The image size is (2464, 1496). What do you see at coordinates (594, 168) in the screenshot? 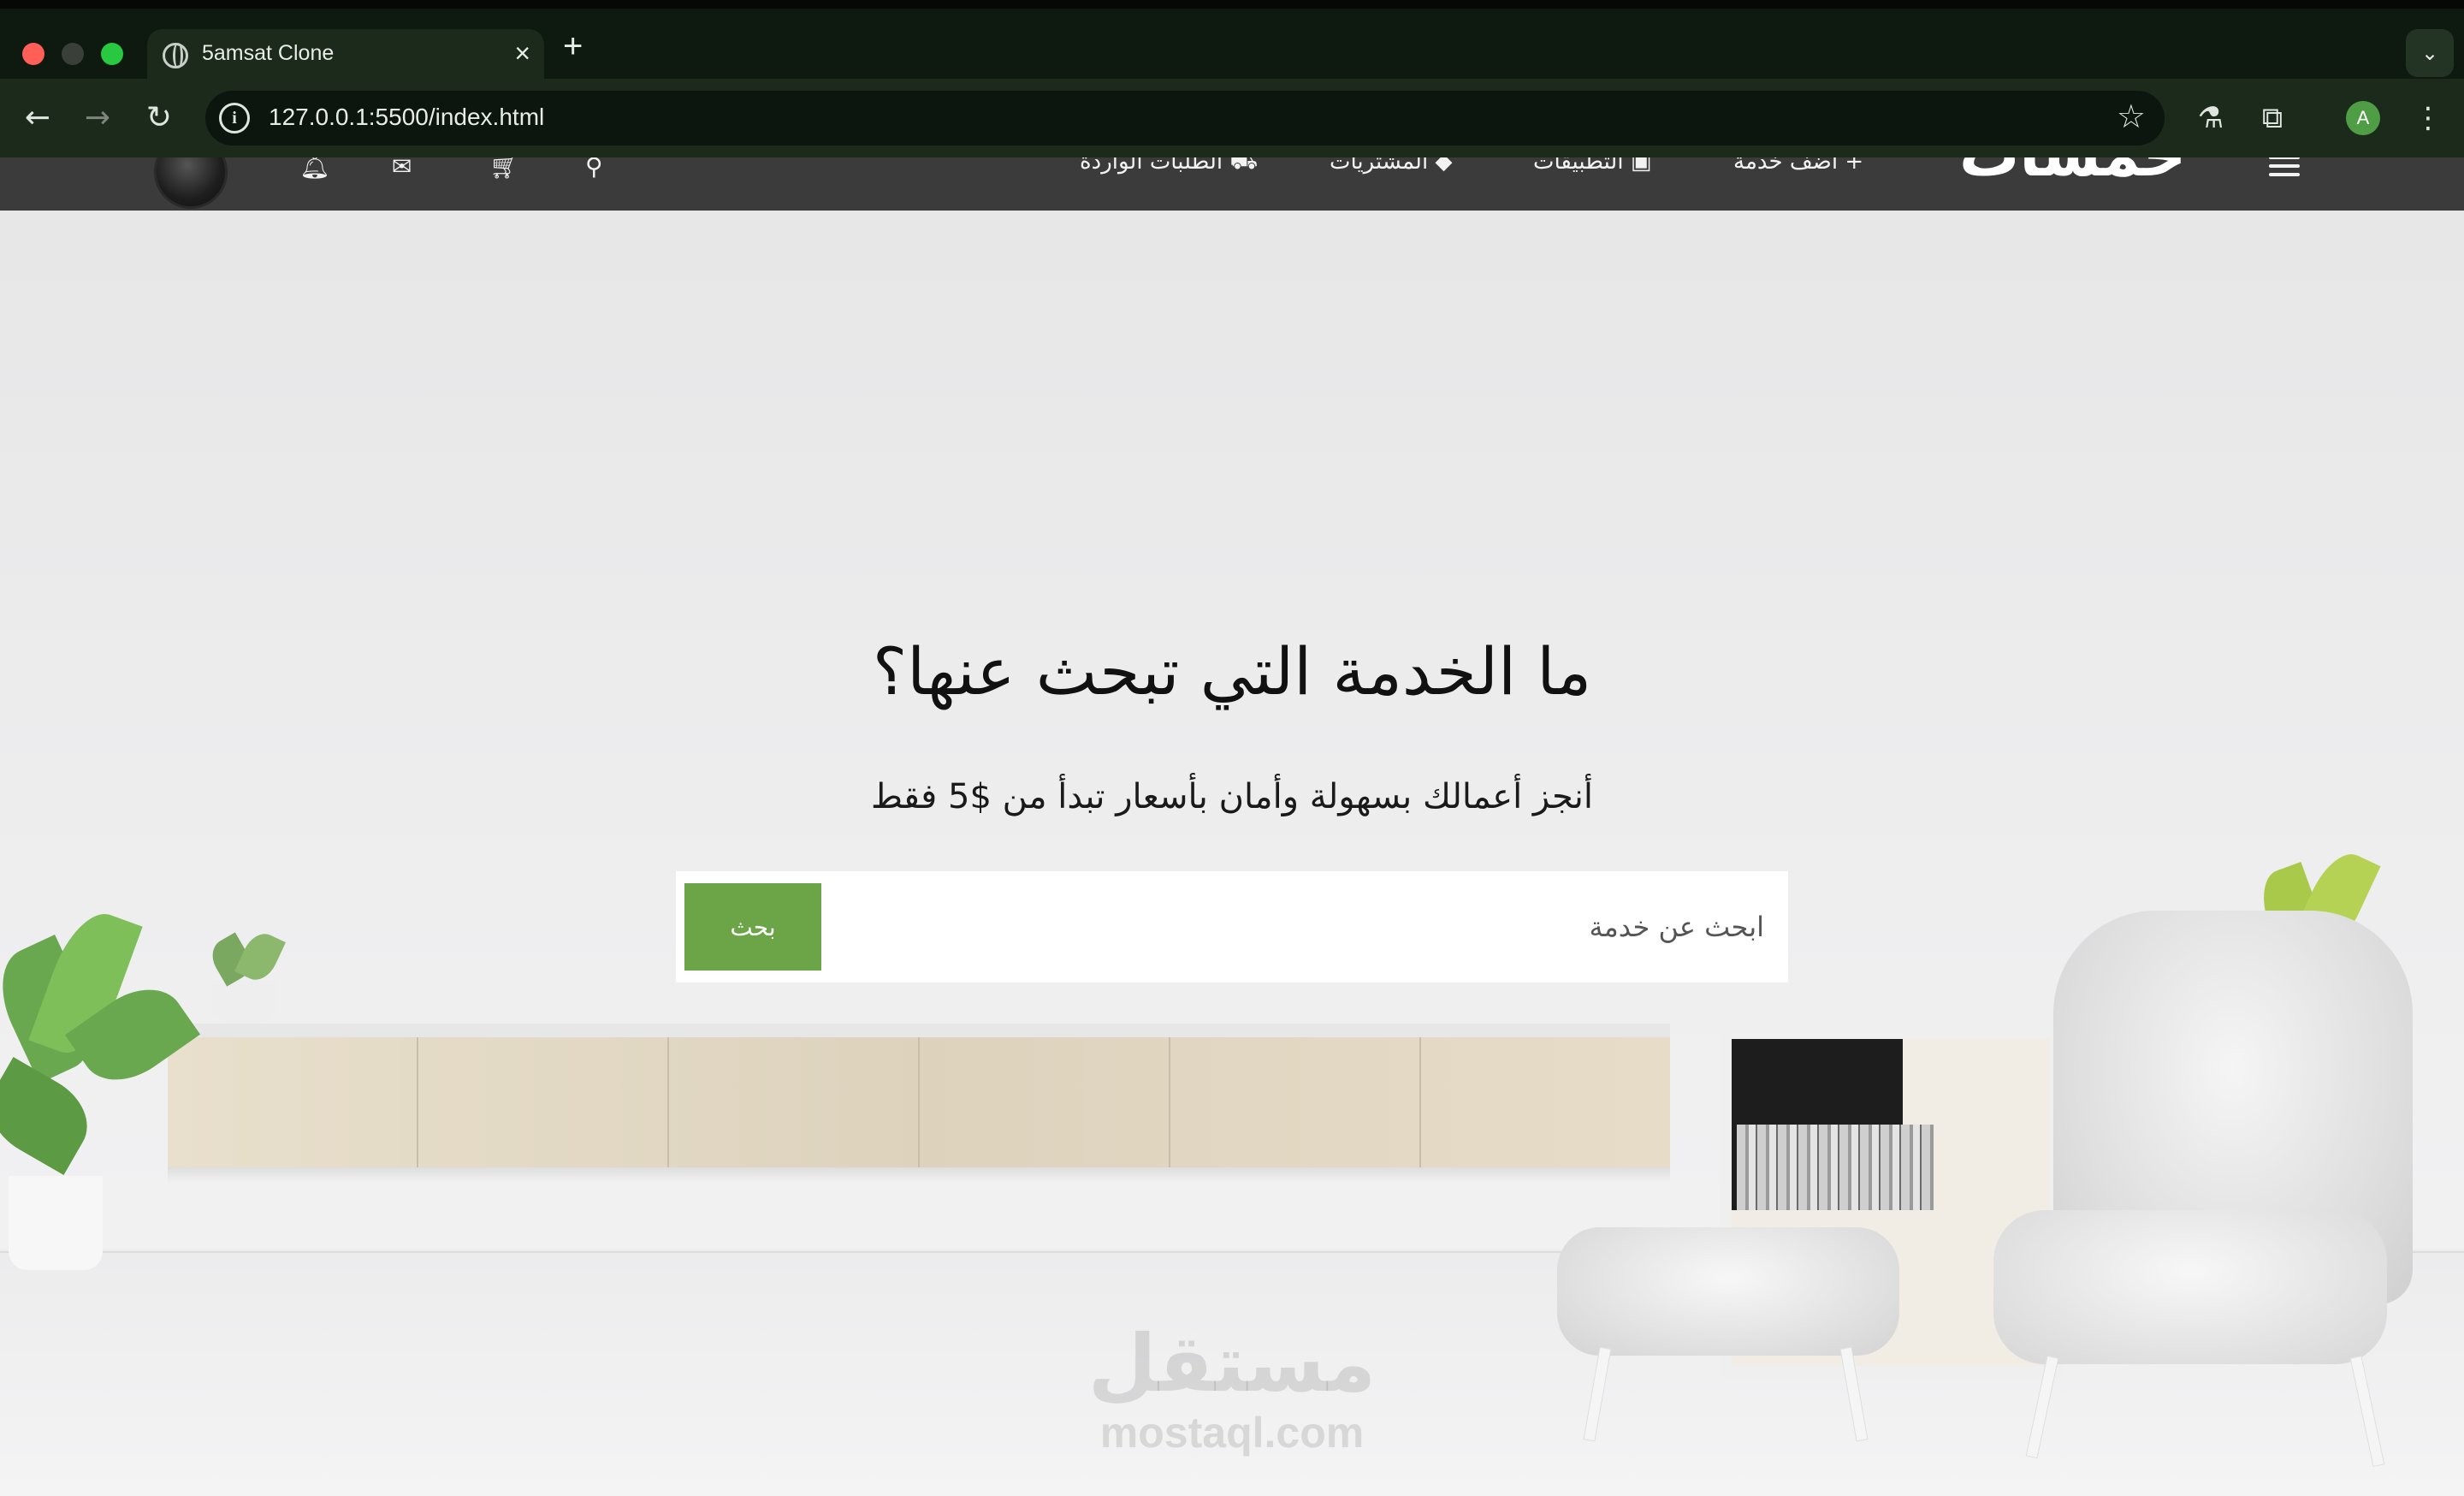
I see `search-icon: ⚲` at bounding box center [594, 168].